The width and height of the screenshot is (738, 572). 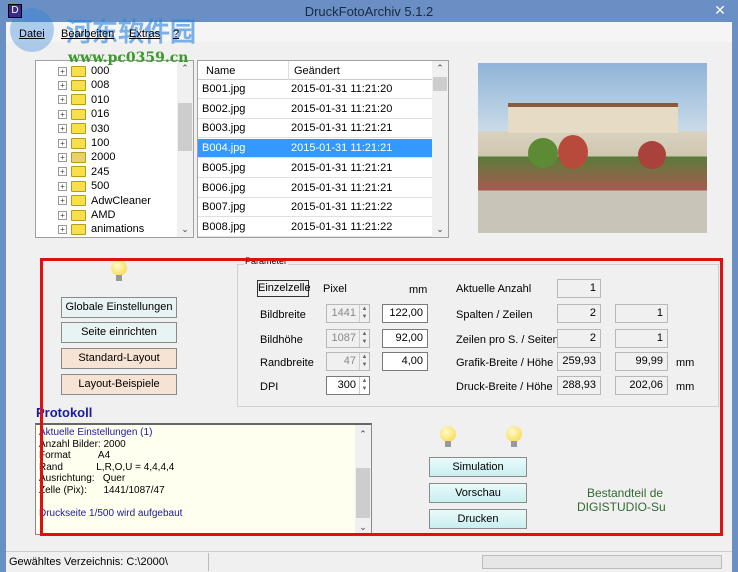 I want to click on tree-item: + animations, so click(x=101, y=229).